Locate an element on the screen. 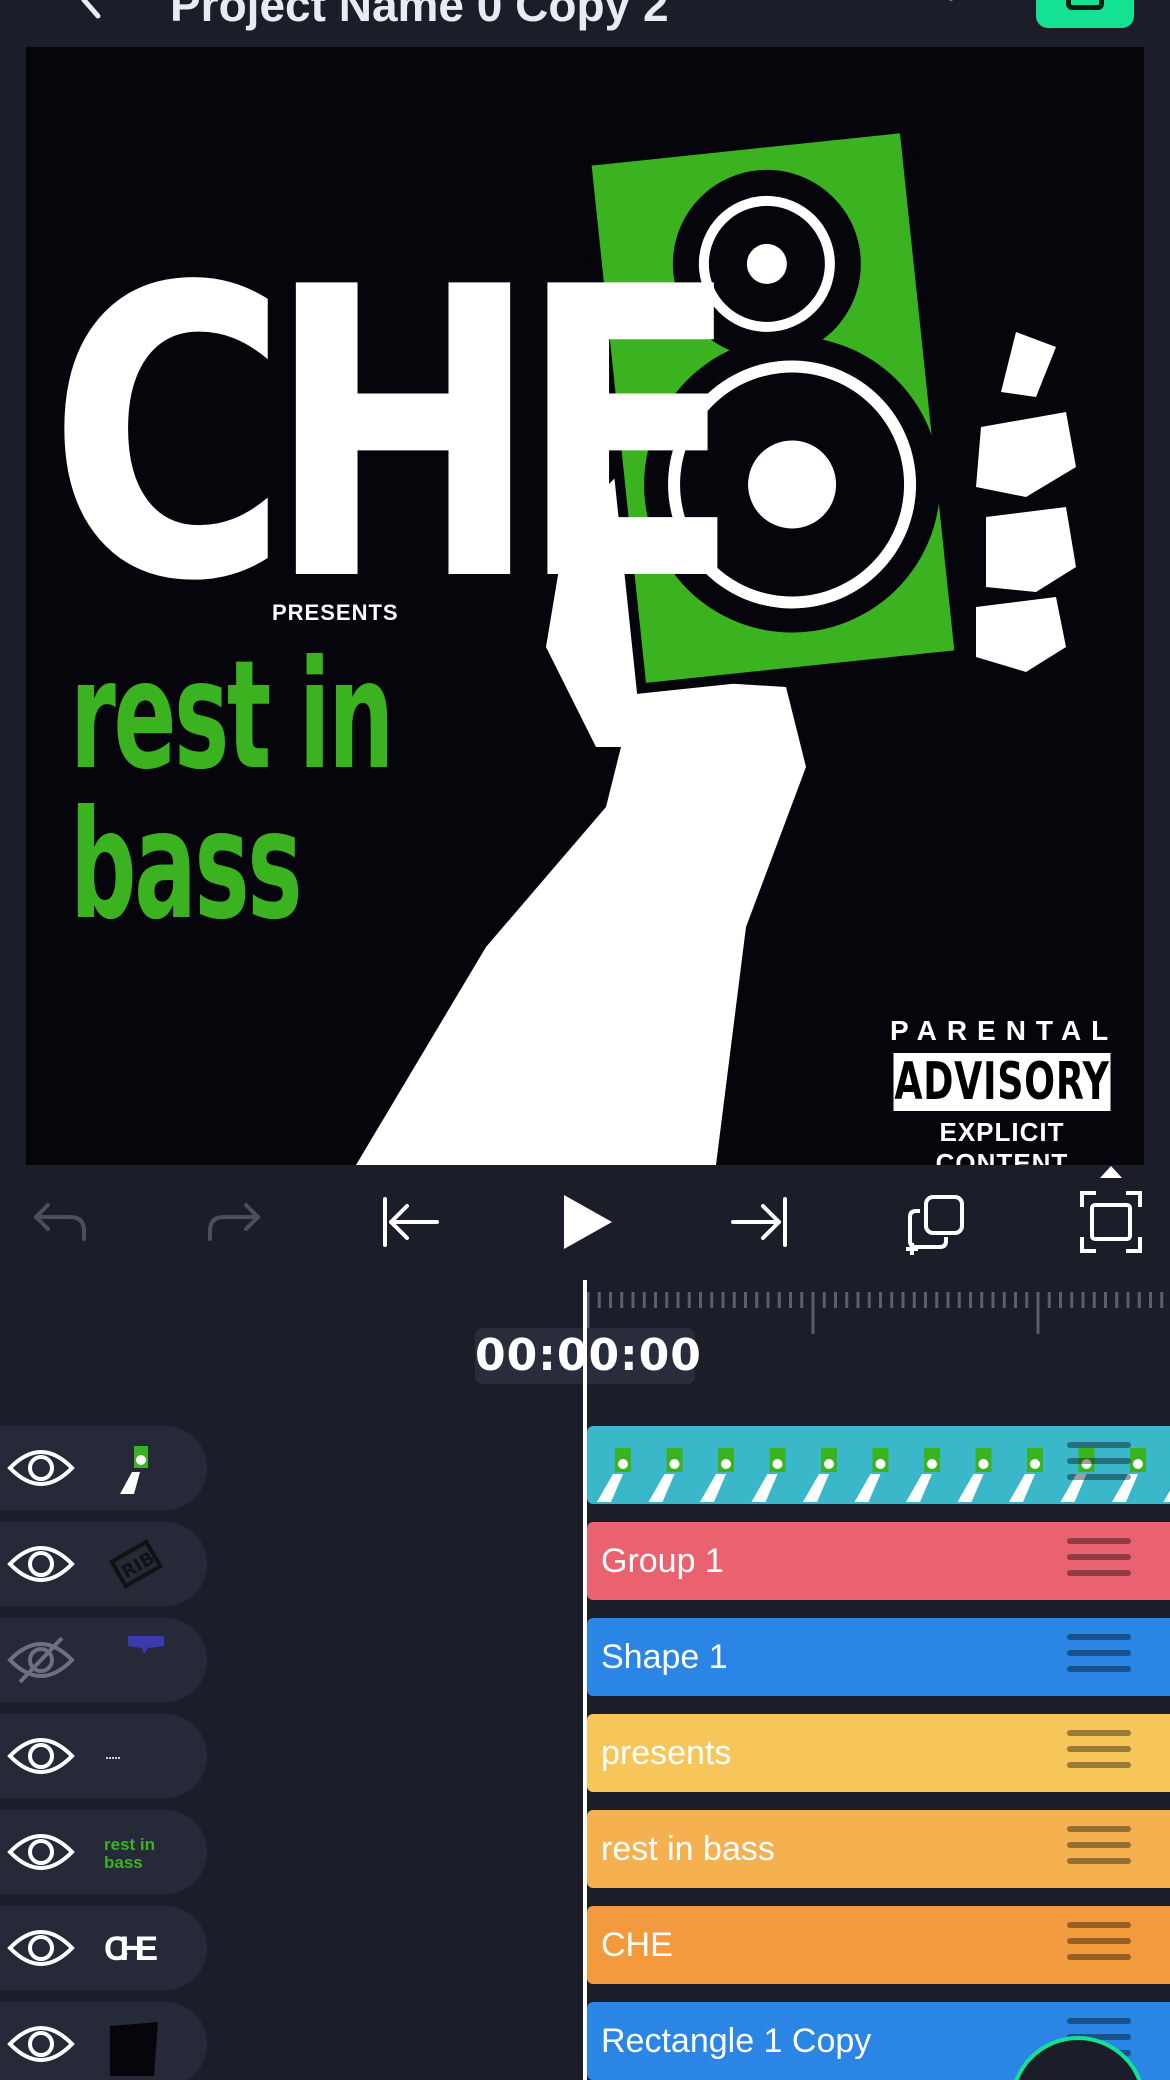 The image size is (1170, 2080). duplicate-button is located at coordinates (935, 1222).